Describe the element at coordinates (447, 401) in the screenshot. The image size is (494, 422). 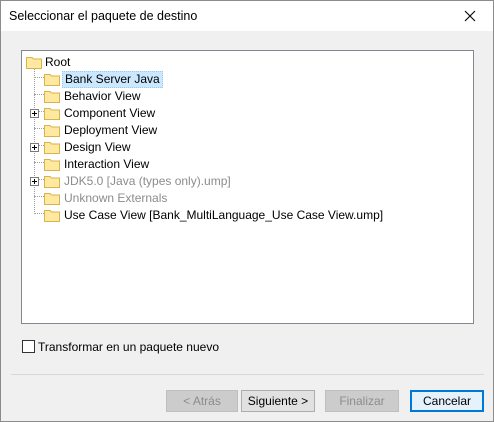
I see `cancel-button: Cancelar` at that location.